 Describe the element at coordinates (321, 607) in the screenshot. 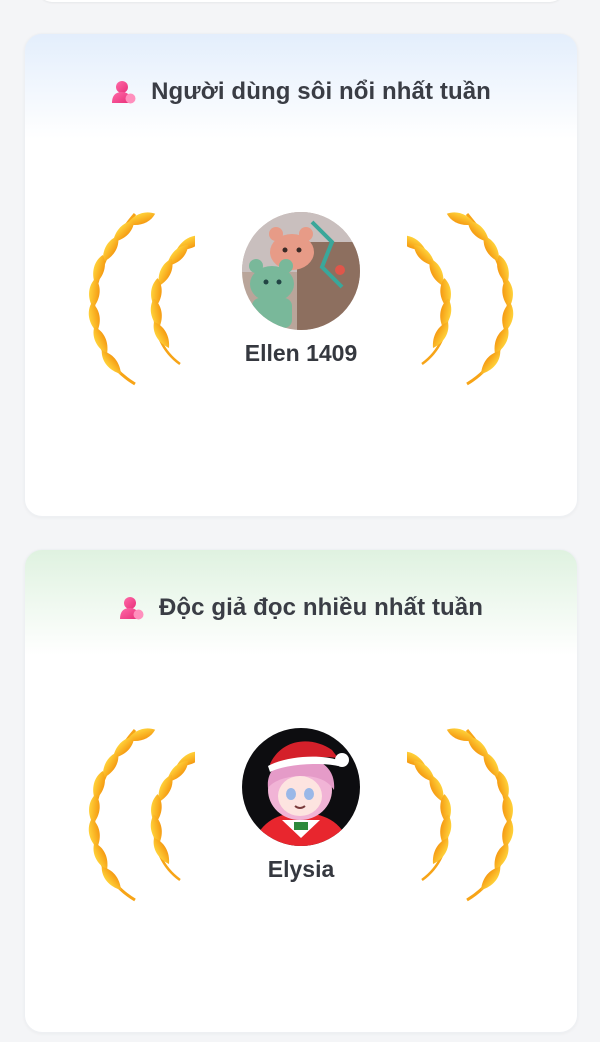

I see `card-title: Độc giả đọc nhiều nhất tuần` at that location.